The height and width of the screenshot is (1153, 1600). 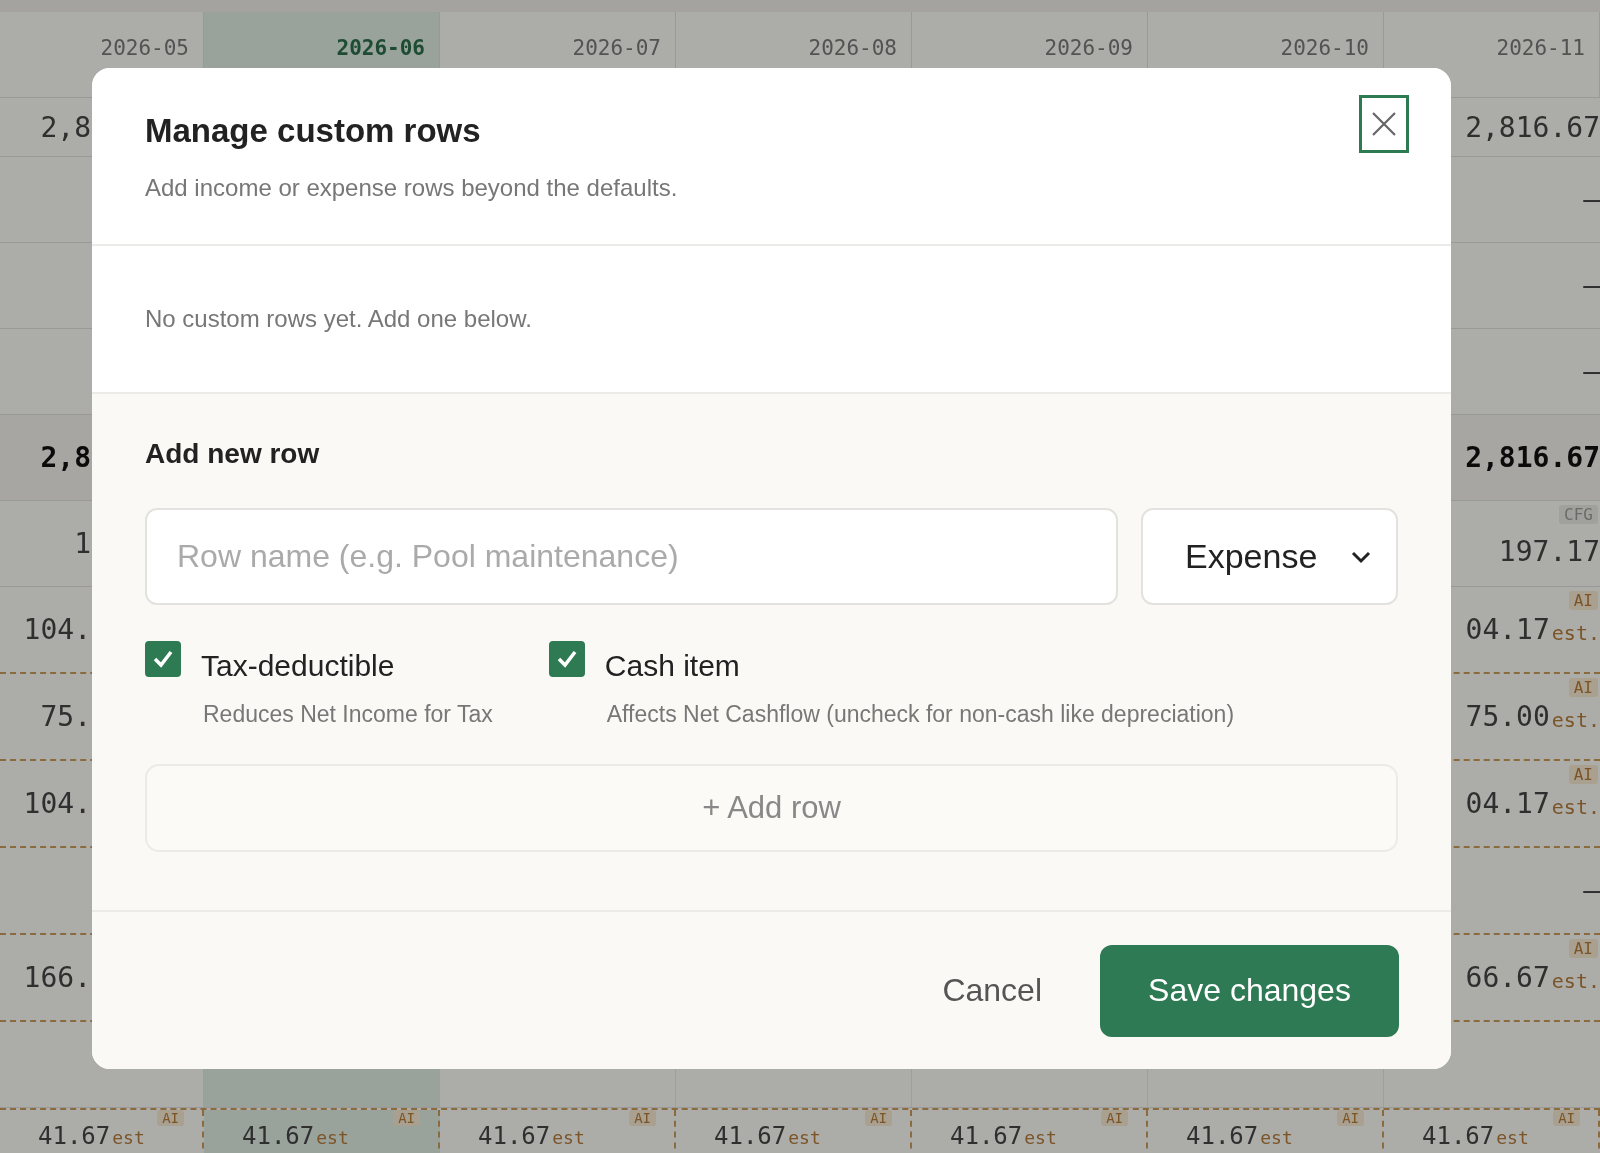 What do you see at coordinates (411, 188) in the screenshot?
I see `dialog-subtitle: Add income or expense rows beyond the defaults.` at bounding box center [411, 188].